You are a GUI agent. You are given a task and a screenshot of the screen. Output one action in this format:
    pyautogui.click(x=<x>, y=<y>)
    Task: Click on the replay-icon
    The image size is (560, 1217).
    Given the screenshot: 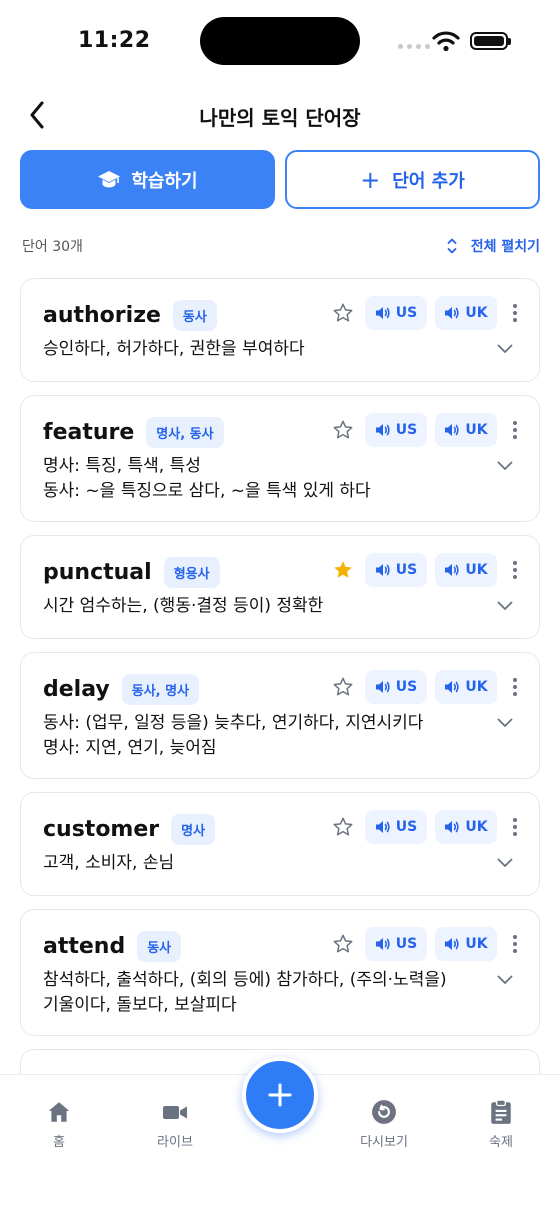 What is the action you would take?
    pyautogui.click(x=384, y=1112)
    